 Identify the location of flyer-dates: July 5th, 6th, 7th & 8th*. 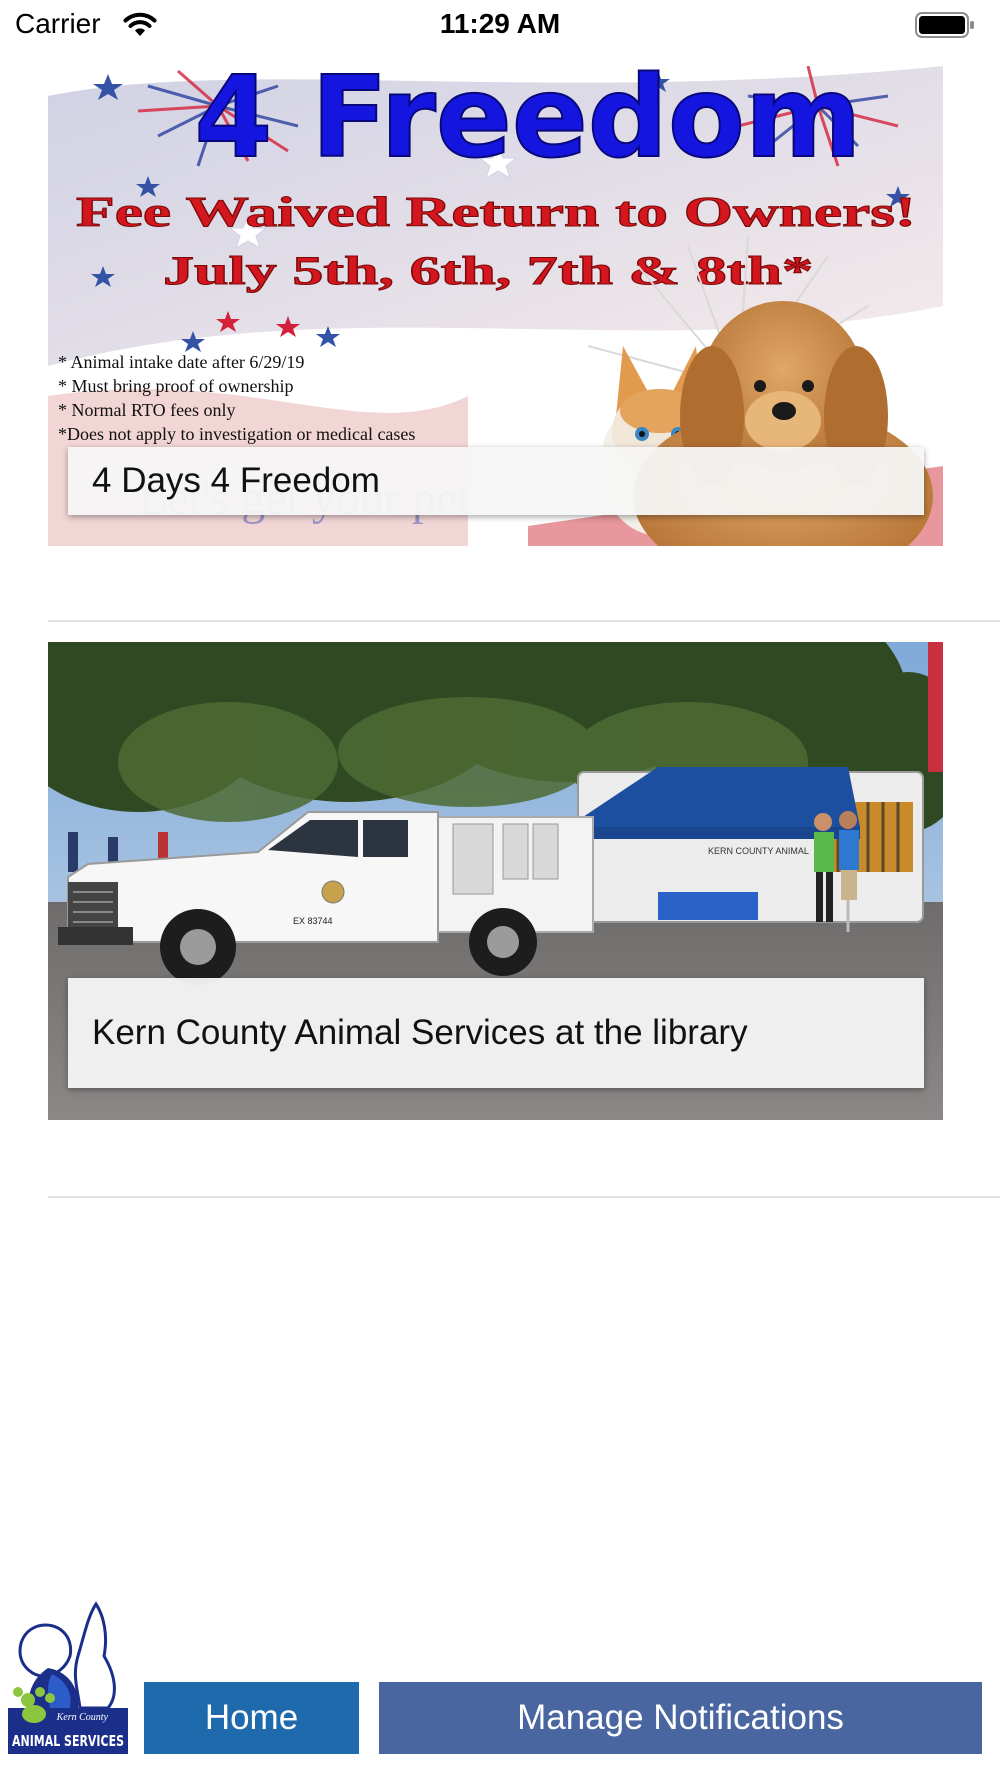
(488, 270).